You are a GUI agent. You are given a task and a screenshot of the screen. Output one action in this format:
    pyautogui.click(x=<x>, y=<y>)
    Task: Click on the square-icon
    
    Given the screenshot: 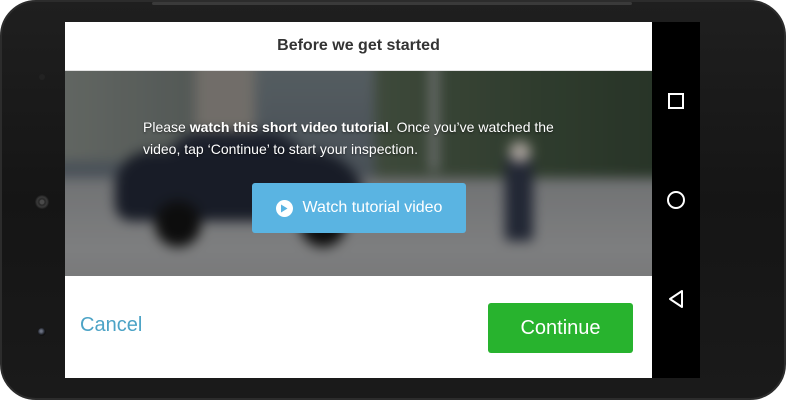 What is the action you would take?
    pyautogui.click(x=676, y=101)
    